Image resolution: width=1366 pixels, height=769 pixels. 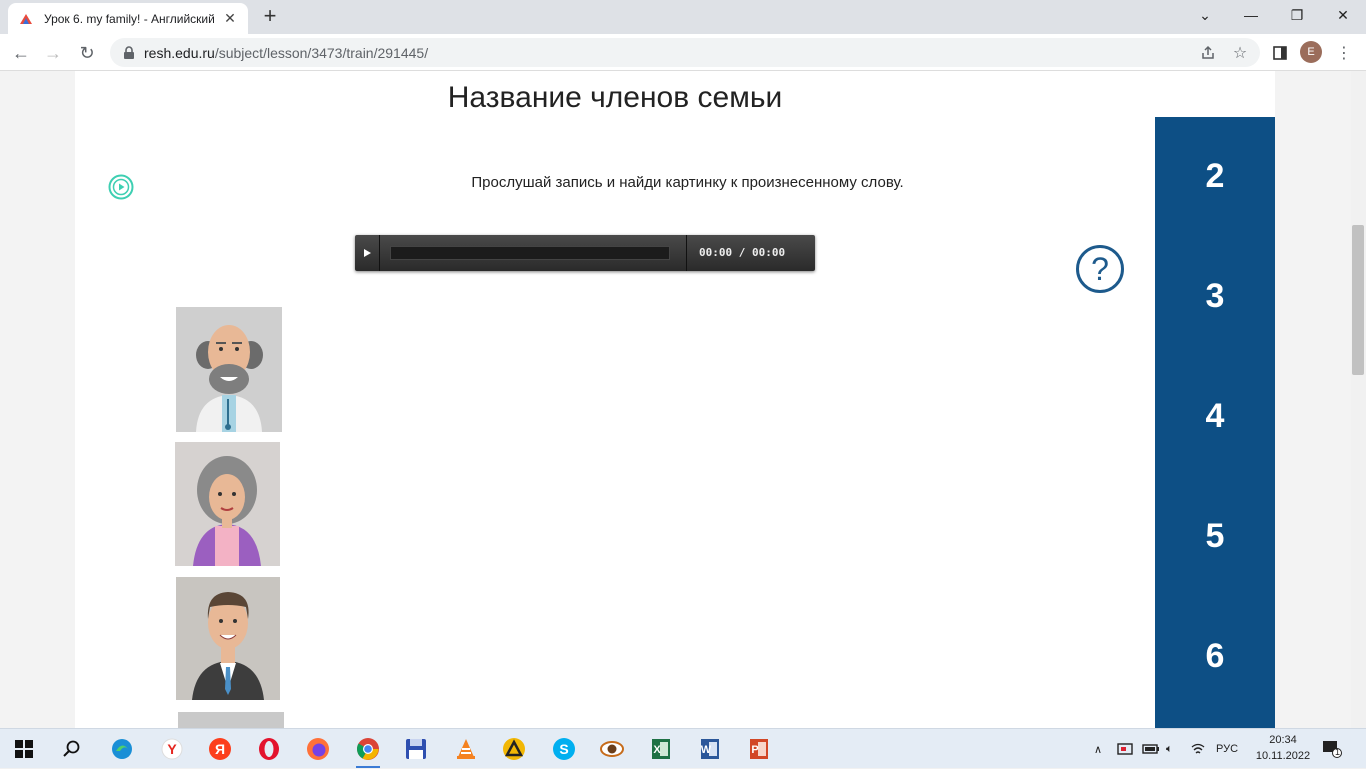 I want to click on audio-play-button, so click(x=367, y=253).